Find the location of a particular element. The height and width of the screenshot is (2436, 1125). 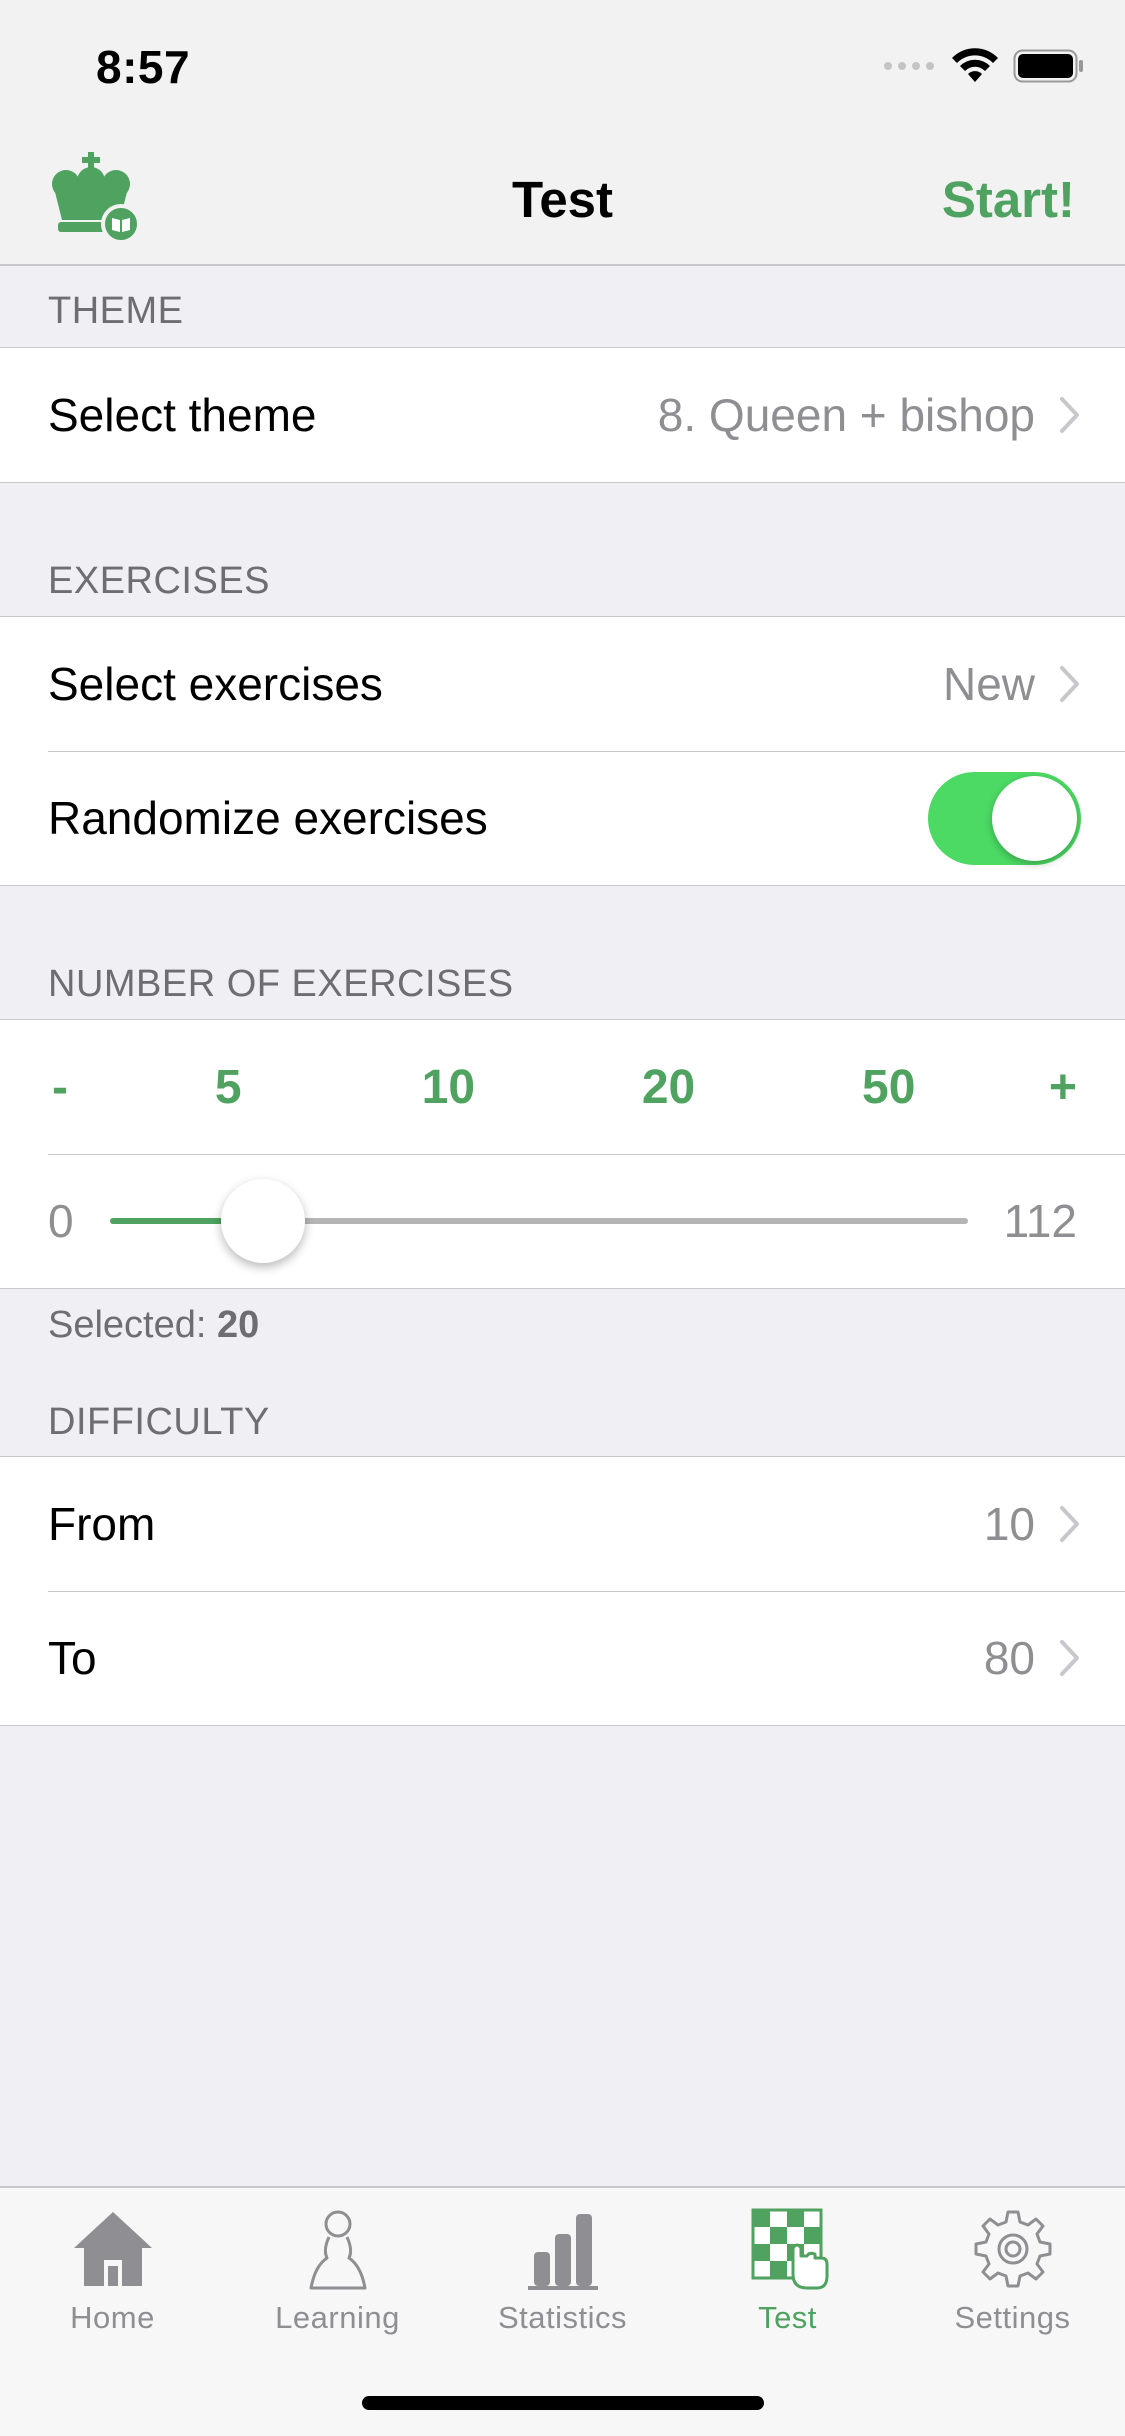

selected-count-note: Selected: 20 is located at coordinates (153, 1325).